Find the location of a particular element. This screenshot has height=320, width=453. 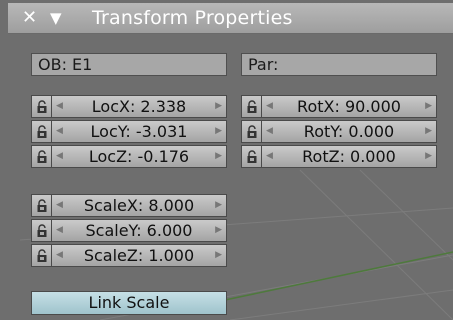

scale-z-label: ScaleZ: 1.000 is located at coordinates (139, 255).